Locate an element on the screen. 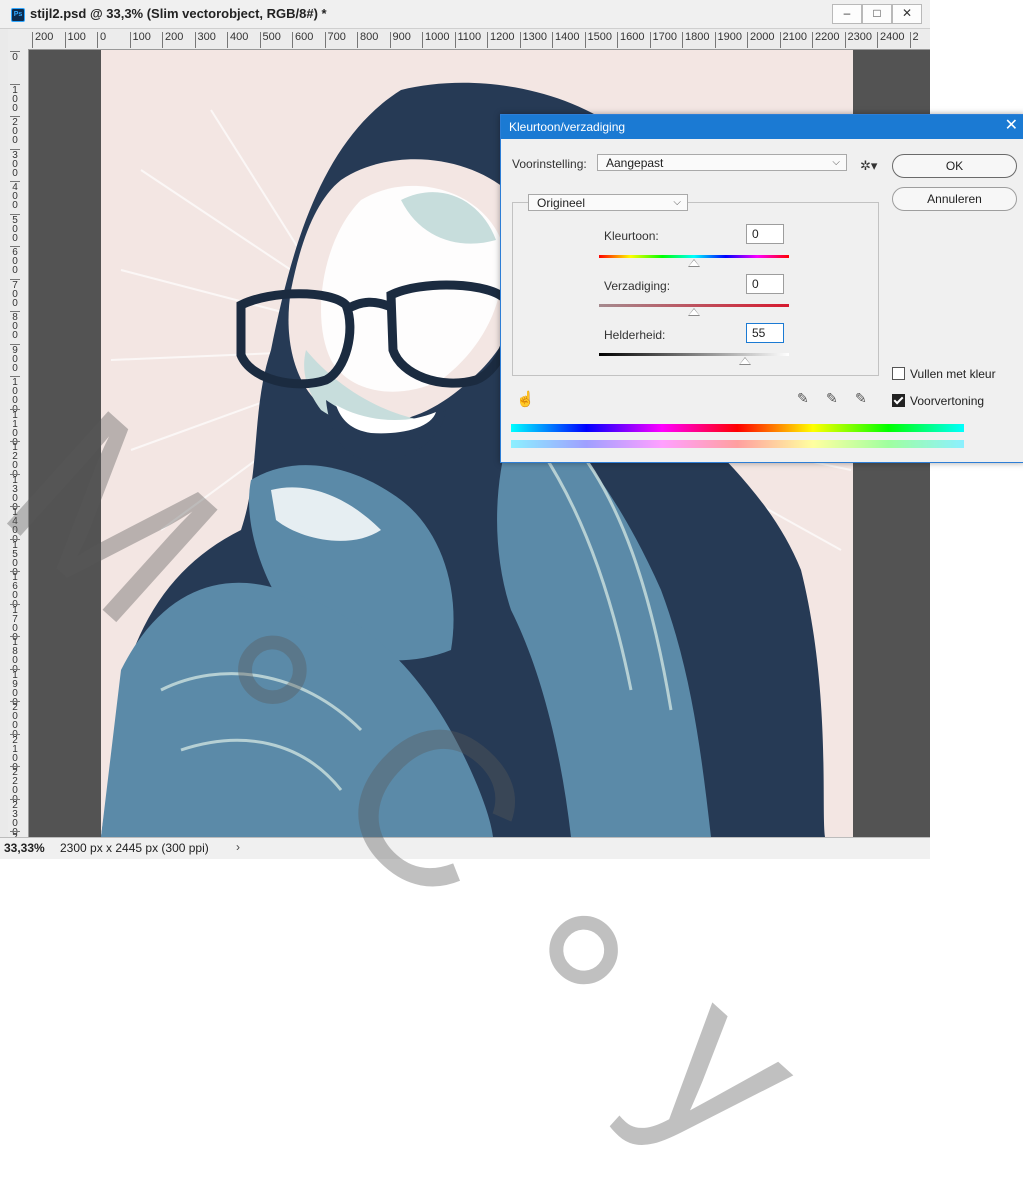  lightness-slider-track is located at coordinates (694, 354).